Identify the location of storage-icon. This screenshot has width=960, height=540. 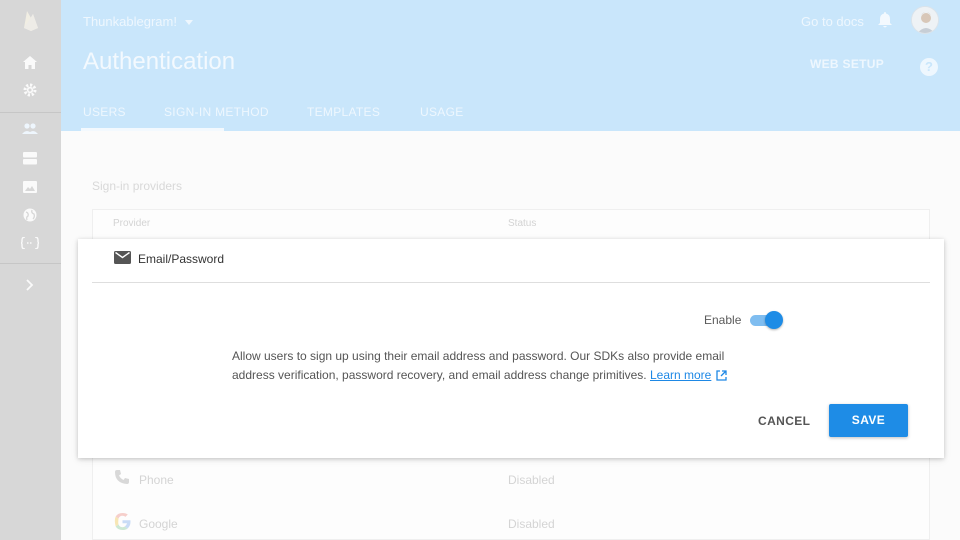
(30, 187).